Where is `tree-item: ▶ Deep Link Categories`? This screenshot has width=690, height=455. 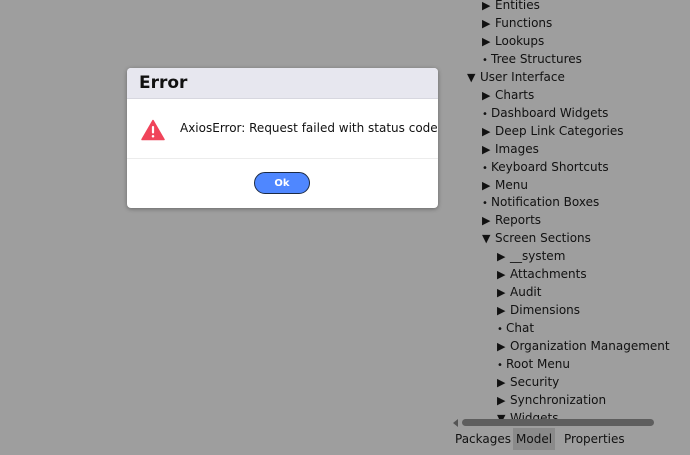 tree-item: ▶ Deep Link Categories is located at coordinates (553, 131).